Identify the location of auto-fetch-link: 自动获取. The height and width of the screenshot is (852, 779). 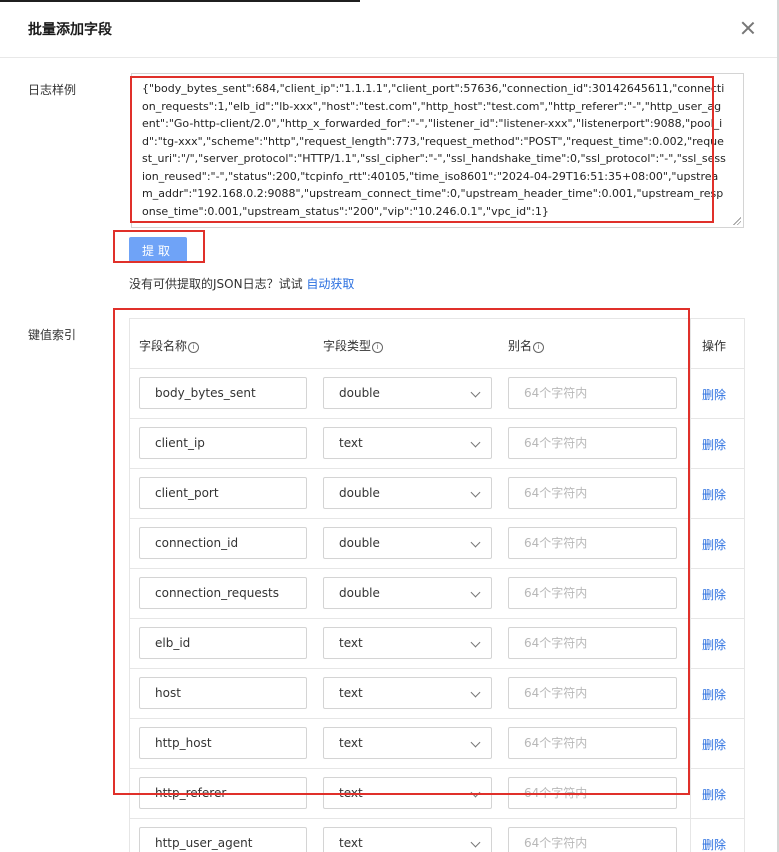
(330, 284).